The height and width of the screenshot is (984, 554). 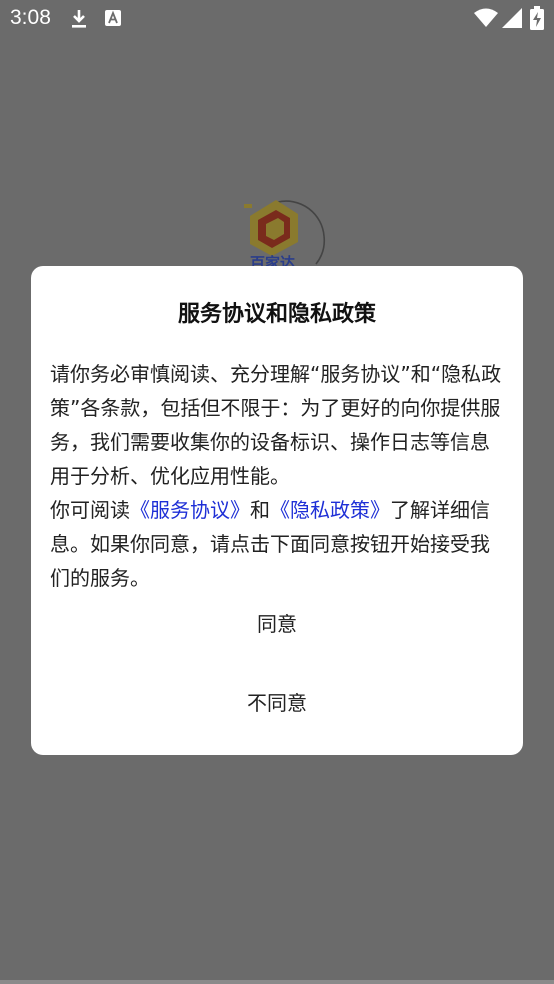 What do you see at coordinates (330, 510) in the screenshot?
I see `privacy-policy-link: 《隐私政策》` at bounding box center [330, 510].